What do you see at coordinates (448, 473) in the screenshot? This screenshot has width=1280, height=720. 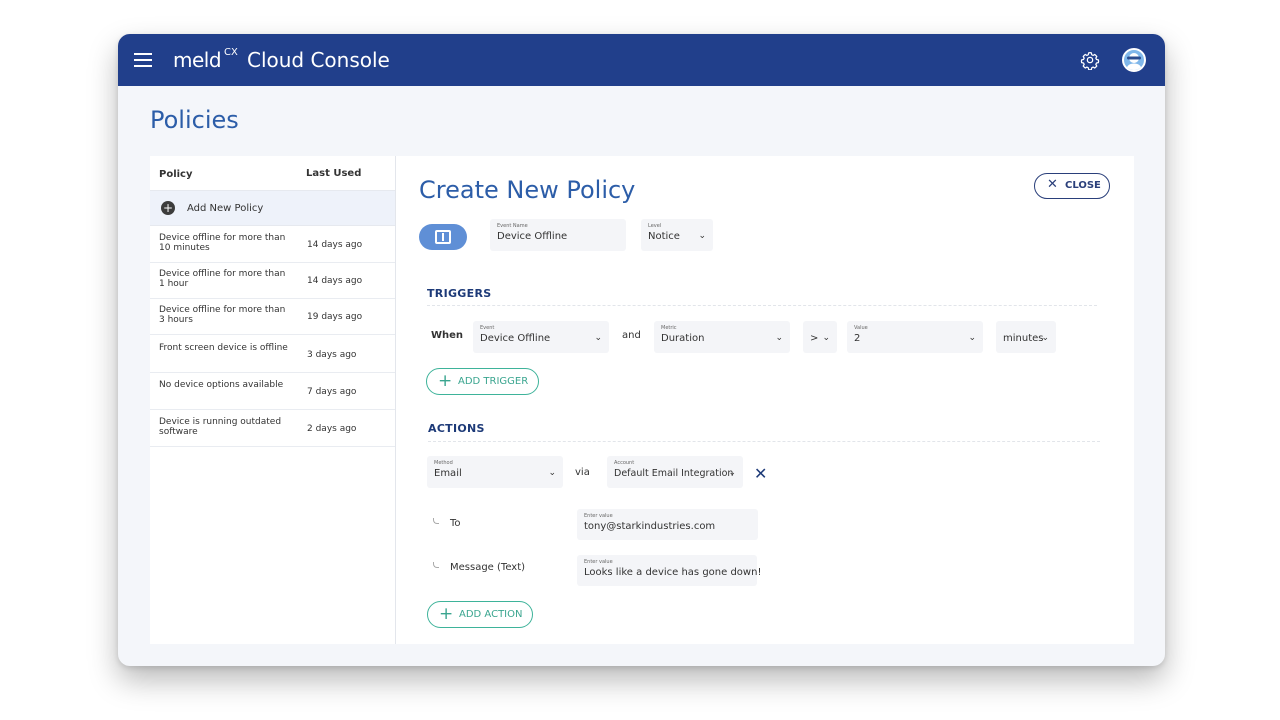 I see `action-method-value: Email` at bounding box center [448, 473].